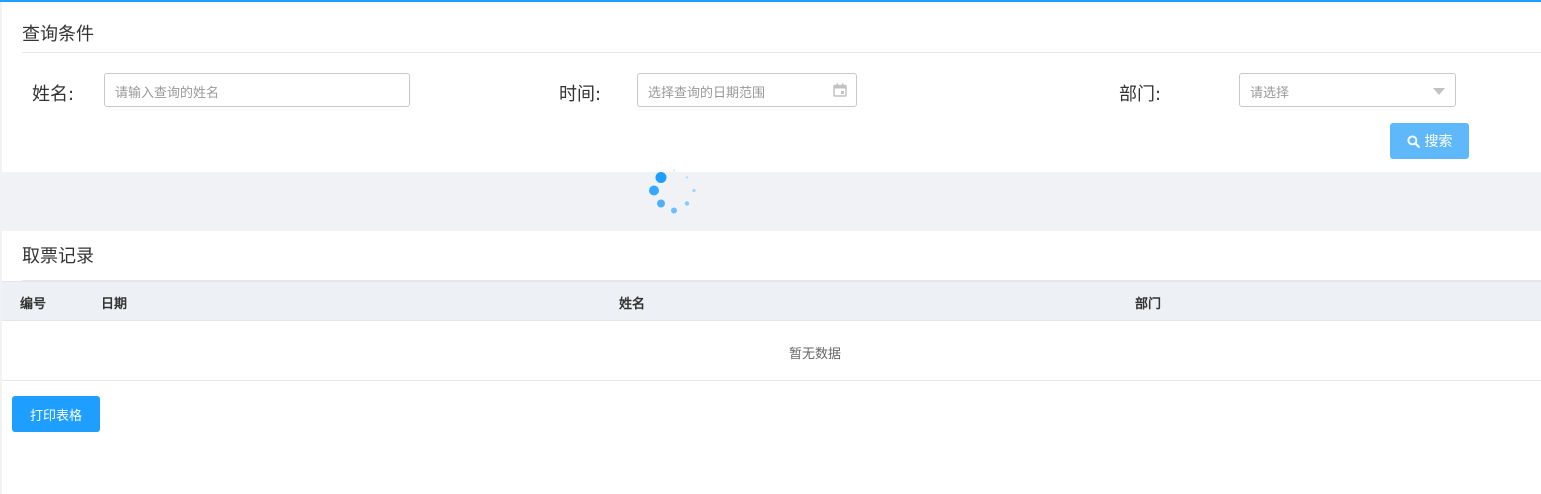  Describe the element at coordinates (1270, 93) in the screenshot. I see `dept-select-placeholder: 请选择` at that location.